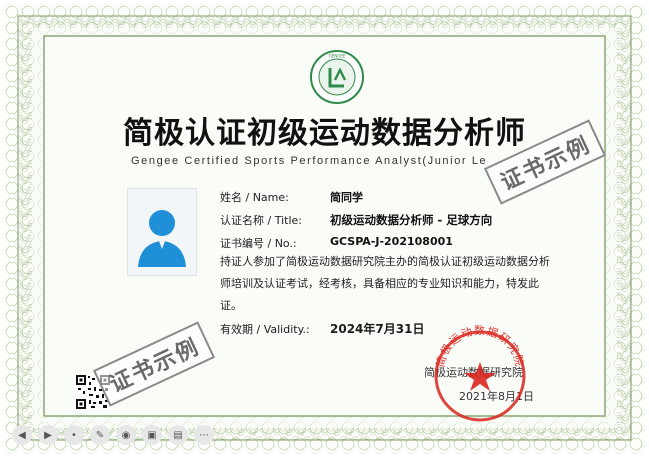 The image size is (649, 459). What do you see at coordinates (74, 435) in the screenshot?
I see `next-icon: •` at bounding box center [74, 435].